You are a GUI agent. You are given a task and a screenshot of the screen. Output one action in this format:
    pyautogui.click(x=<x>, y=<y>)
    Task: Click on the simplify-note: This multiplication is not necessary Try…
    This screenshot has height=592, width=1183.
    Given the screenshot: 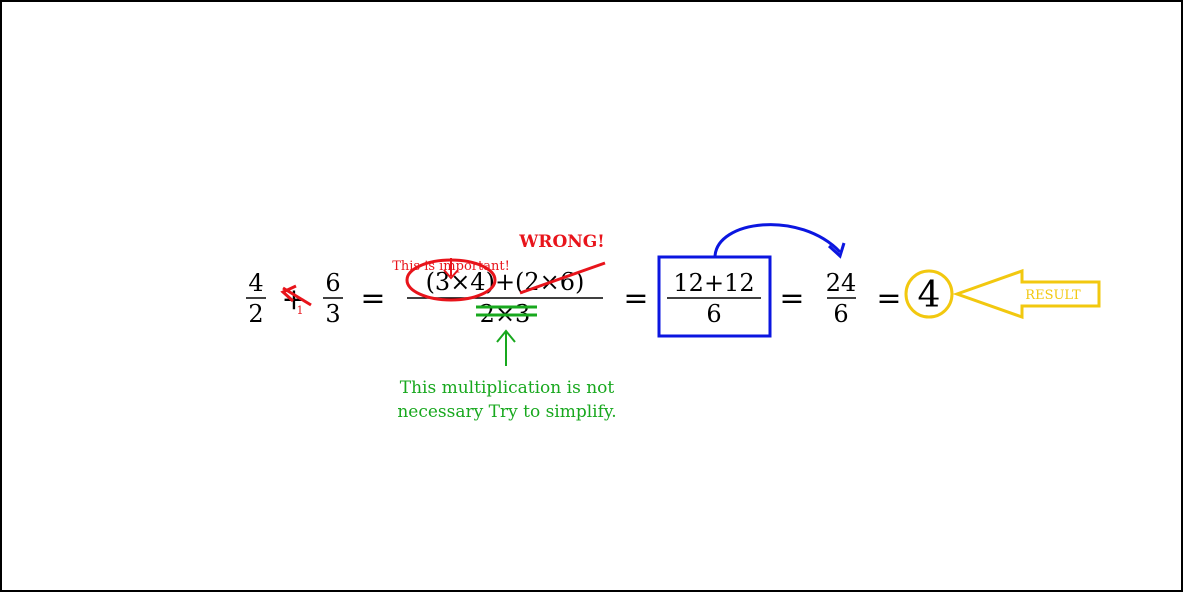 What is the action you would take?
    pyautogui.click(x=507, y=400)
    